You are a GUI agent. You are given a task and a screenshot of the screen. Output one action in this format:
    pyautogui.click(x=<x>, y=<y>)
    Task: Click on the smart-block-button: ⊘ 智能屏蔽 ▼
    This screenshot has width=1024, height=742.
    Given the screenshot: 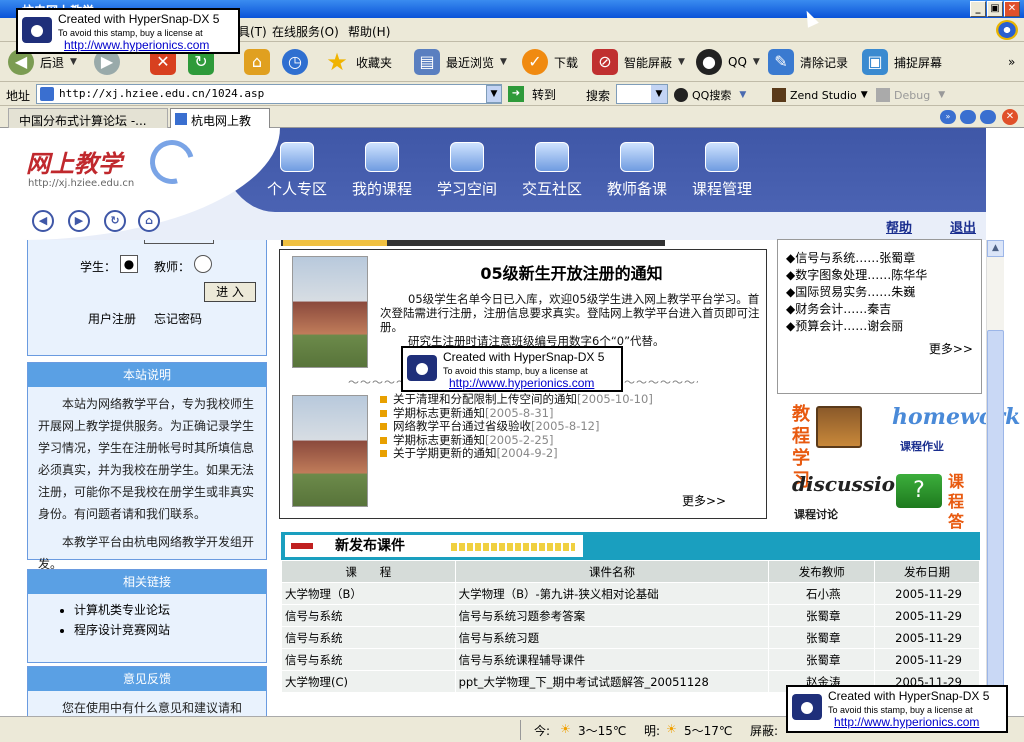 What is the action you would take?
    pyautogui.click(x=638, y=62)
    